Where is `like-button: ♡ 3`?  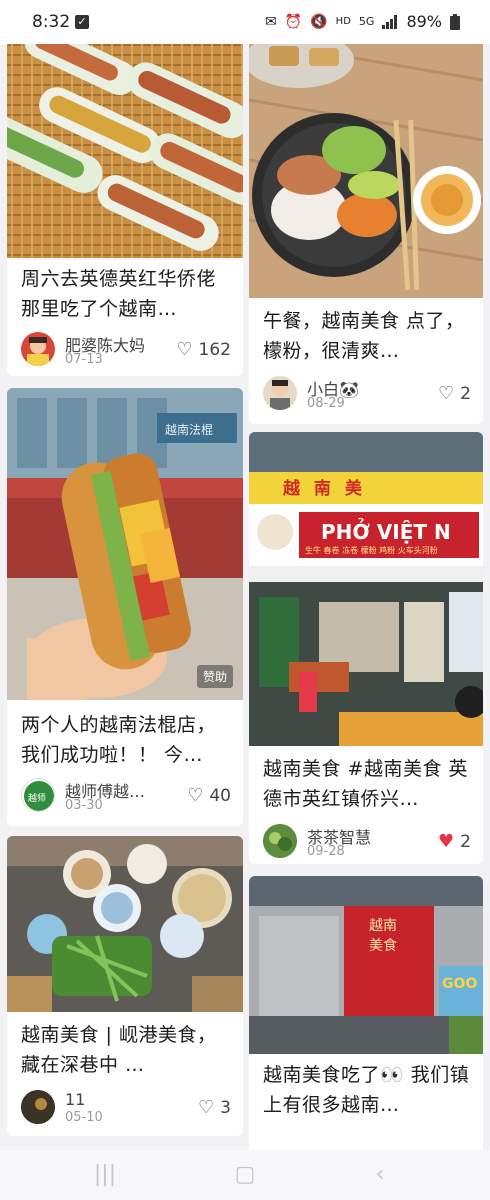
like-button: ♡ 3 is located at coordinates (214, 1108).